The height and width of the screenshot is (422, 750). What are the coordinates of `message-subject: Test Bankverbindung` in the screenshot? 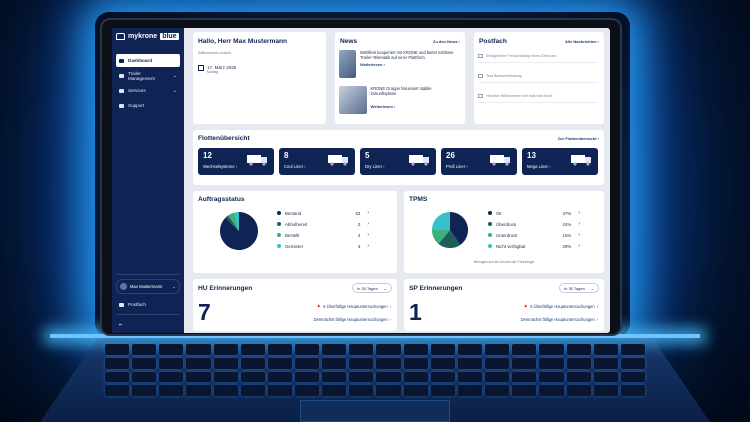 It's located at (504, 76).